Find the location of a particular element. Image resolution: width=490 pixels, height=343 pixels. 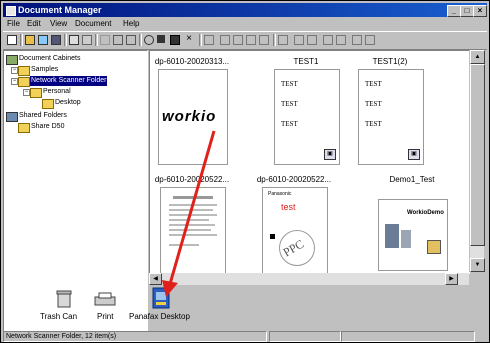

window-title: Document Manager is located at coordinates (60, 10).